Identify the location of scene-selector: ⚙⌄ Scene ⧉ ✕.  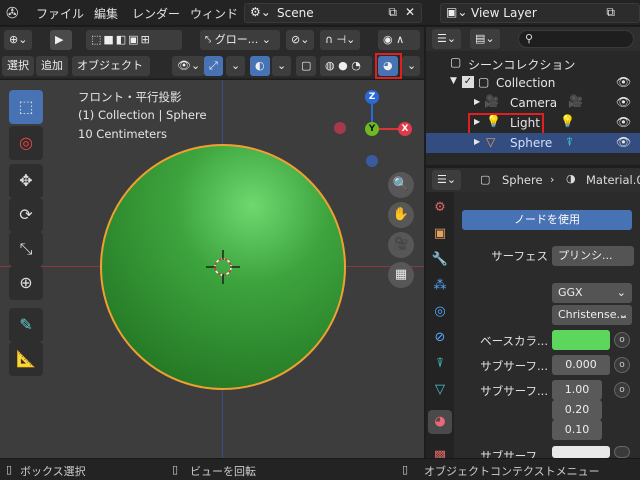
(333, 13).